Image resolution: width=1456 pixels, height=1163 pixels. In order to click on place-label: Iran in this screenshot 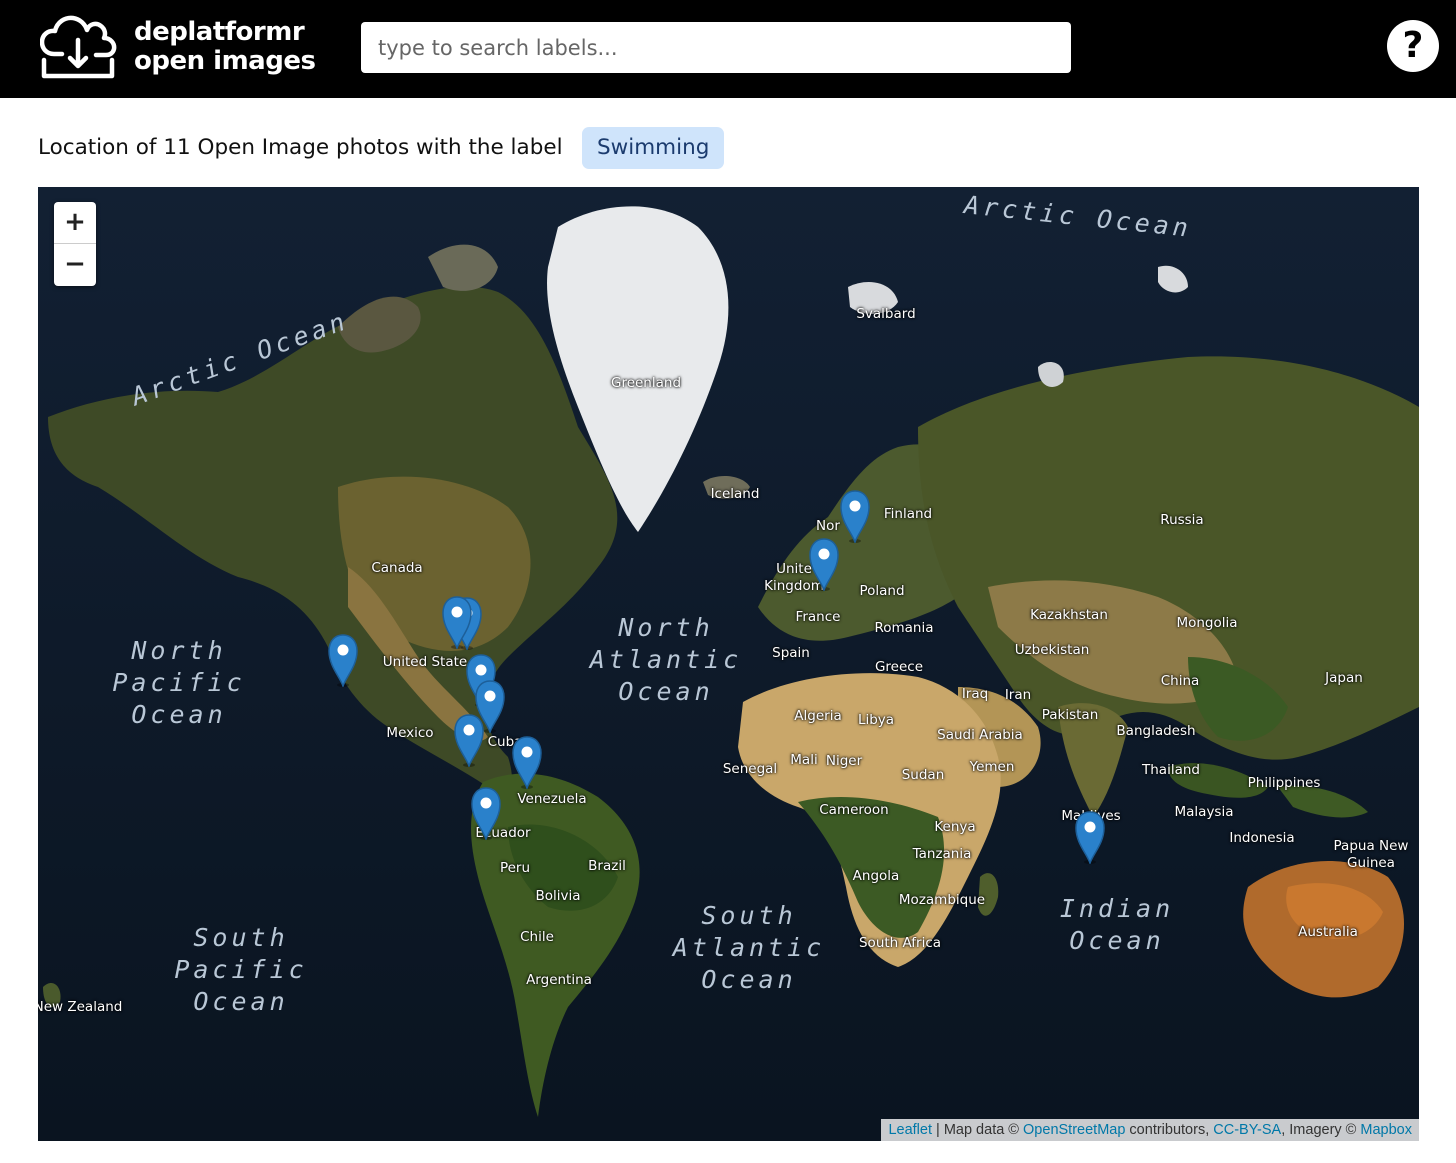, I will do `click(1018, 695)`.